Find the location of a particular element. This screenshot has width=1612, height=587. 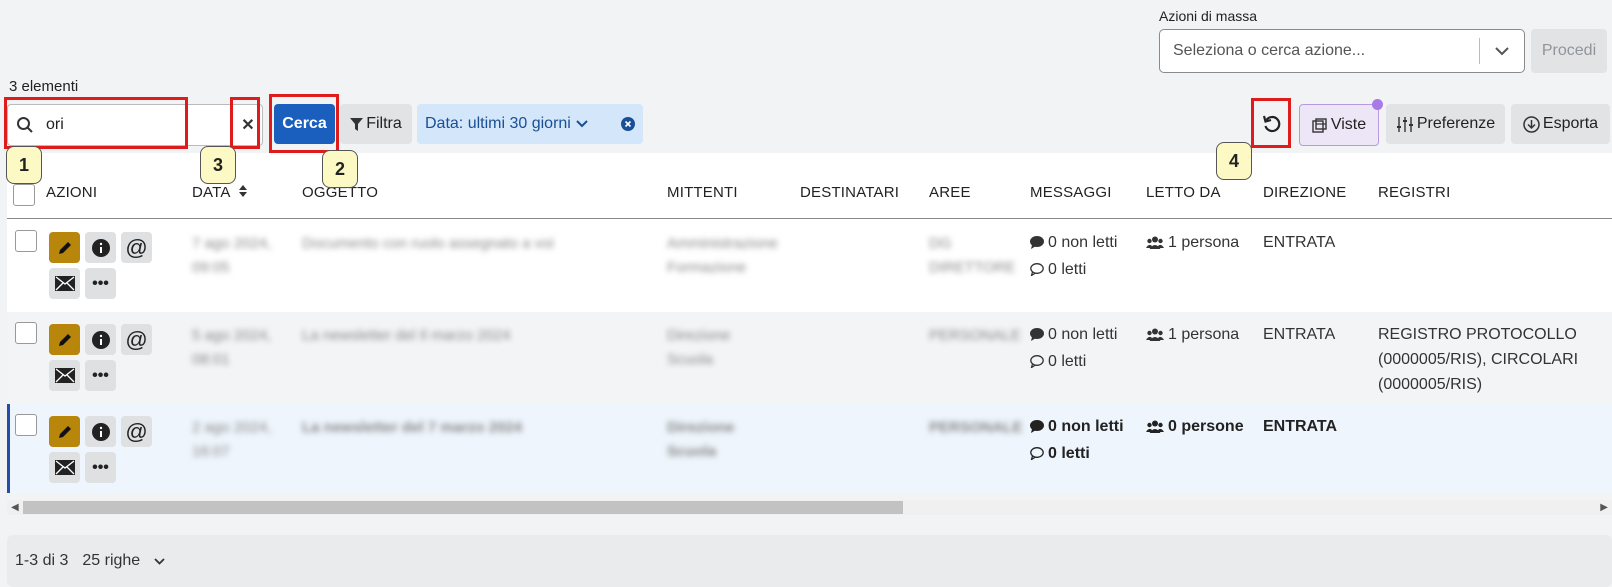

scroll-left-icon: ◀ is located at coordinates (15, 507).